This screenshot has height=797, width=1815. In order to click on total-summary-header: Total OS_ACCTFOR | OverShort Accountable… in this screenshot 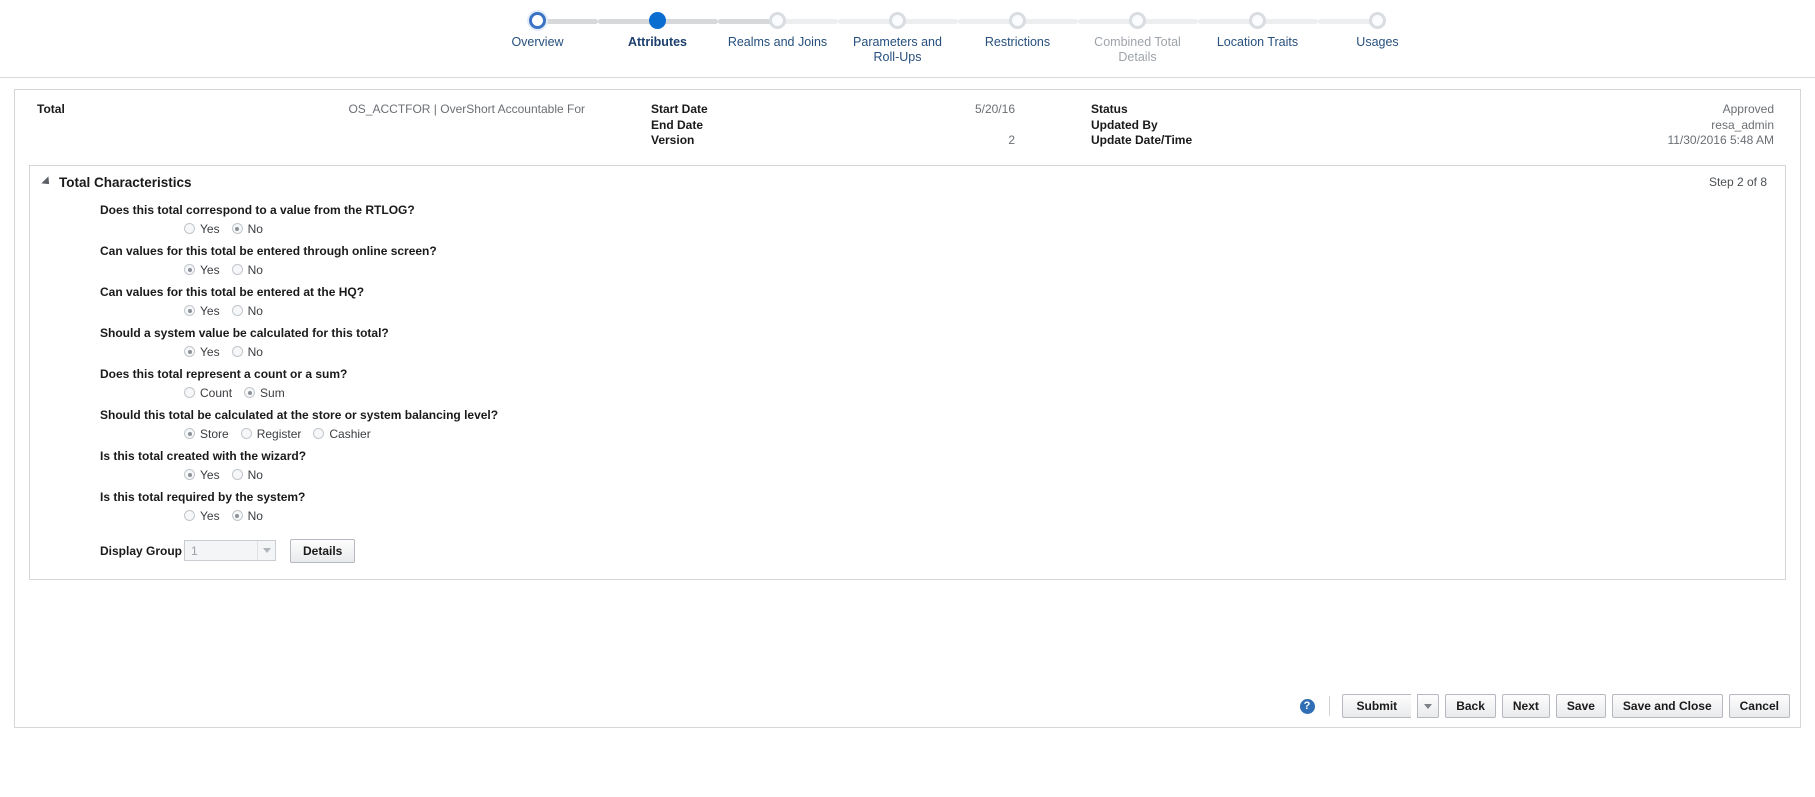, I will do `click(907, 125)`.